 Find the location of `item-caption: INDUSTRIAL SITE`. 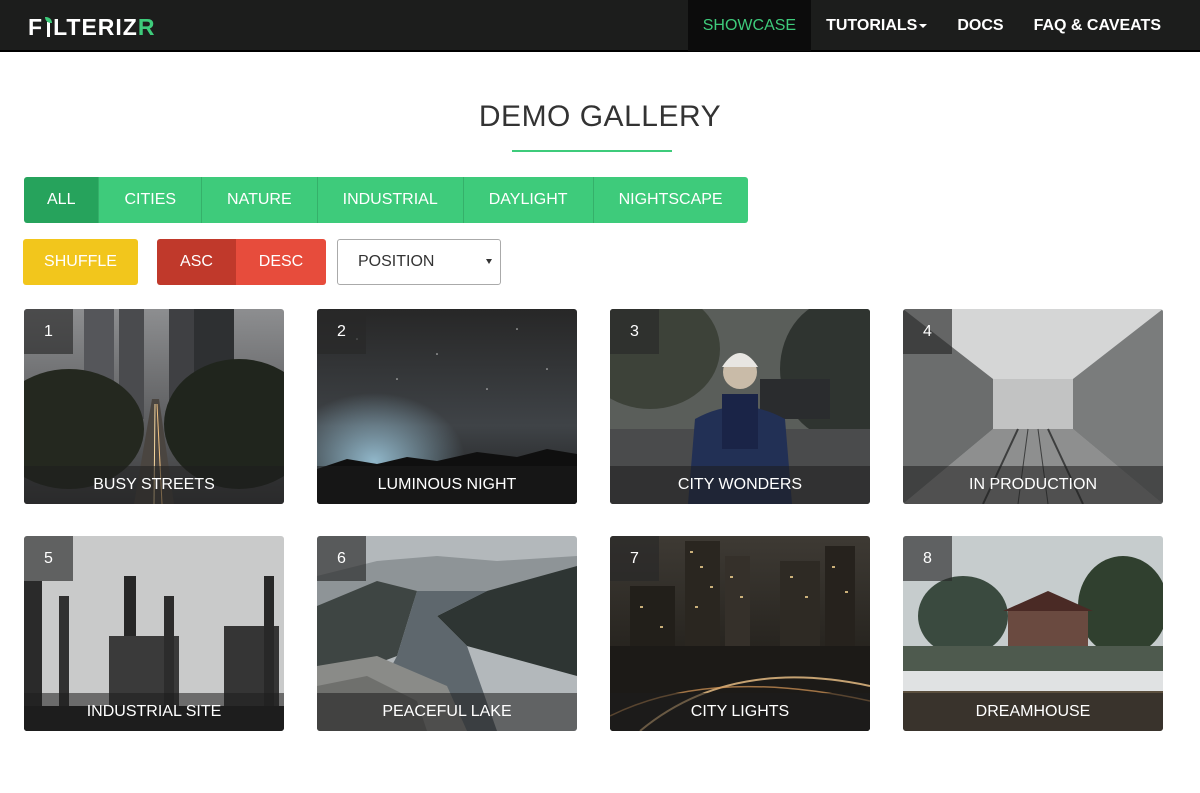

item-caption: INDUSTRIAL SITE is located at coordinates (154, 712).